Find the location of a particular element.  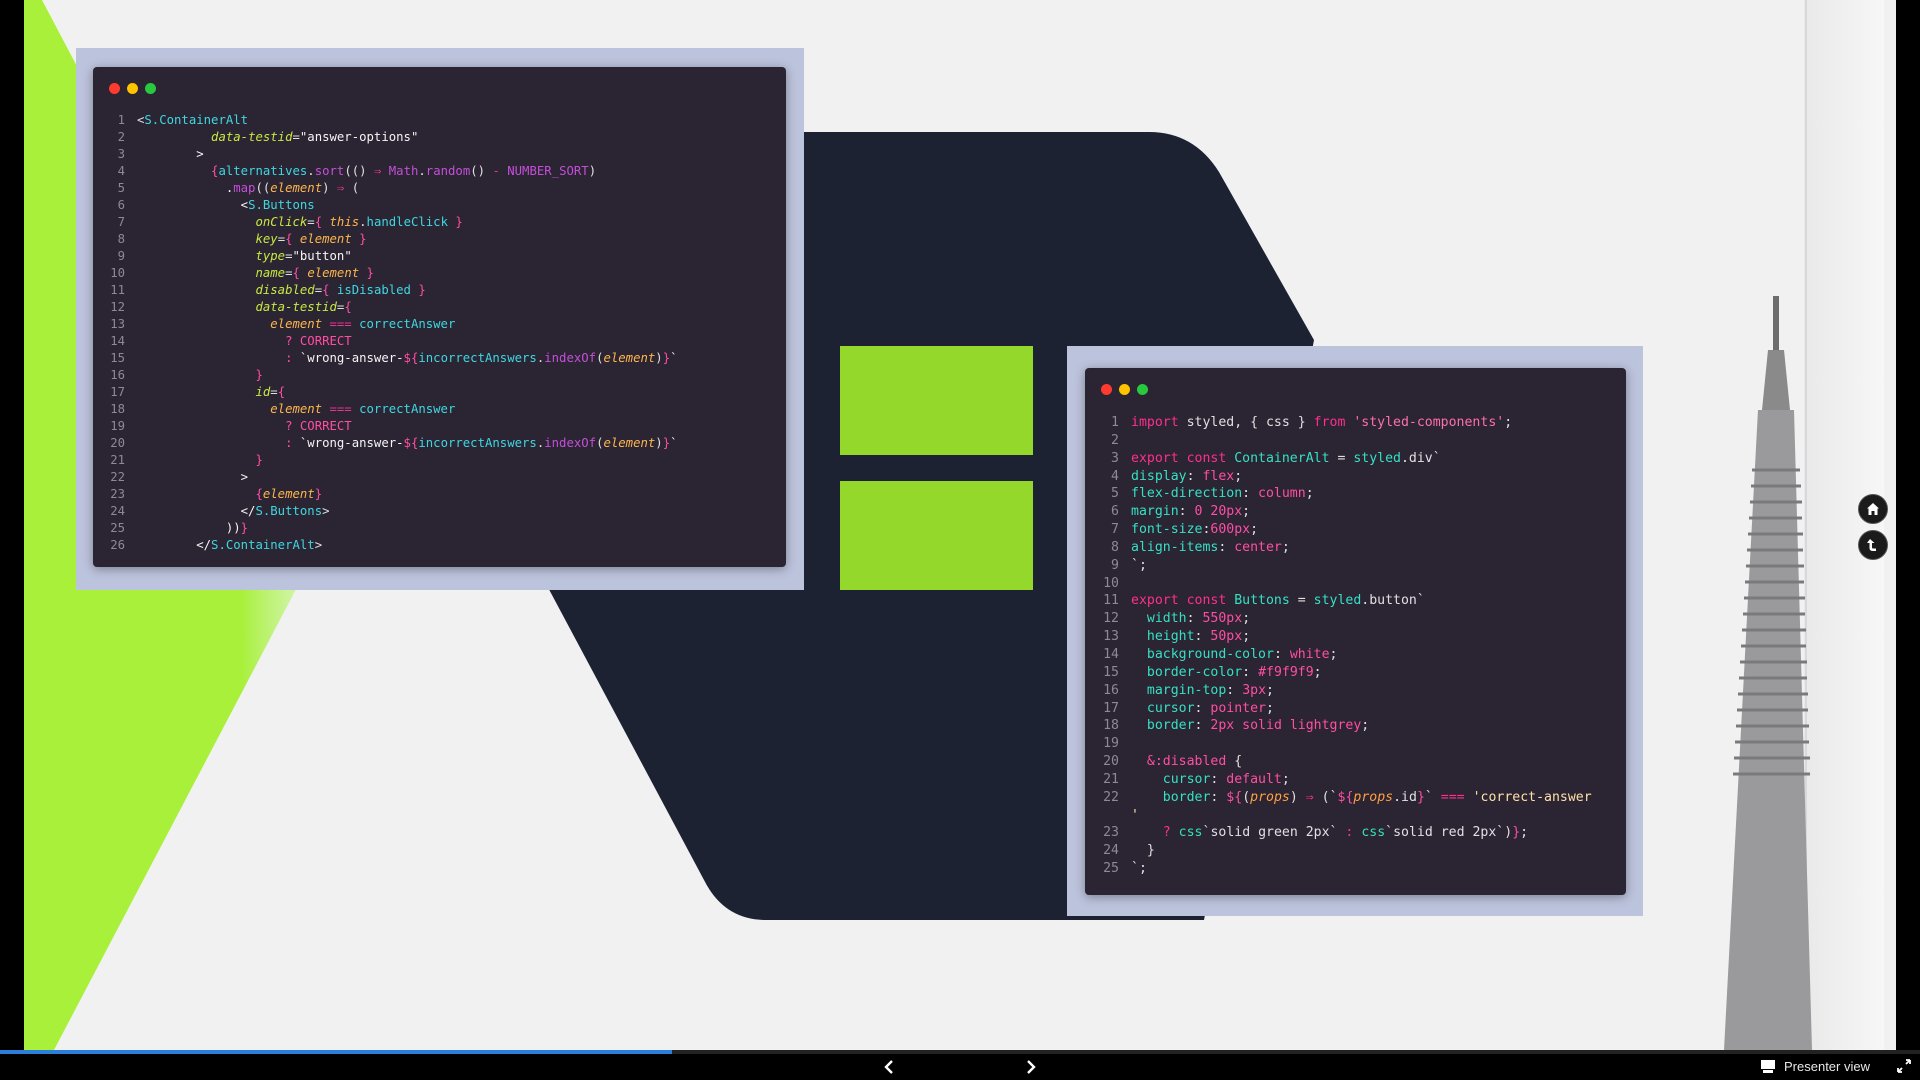

code-token: < is located at coordinates (193, 205).